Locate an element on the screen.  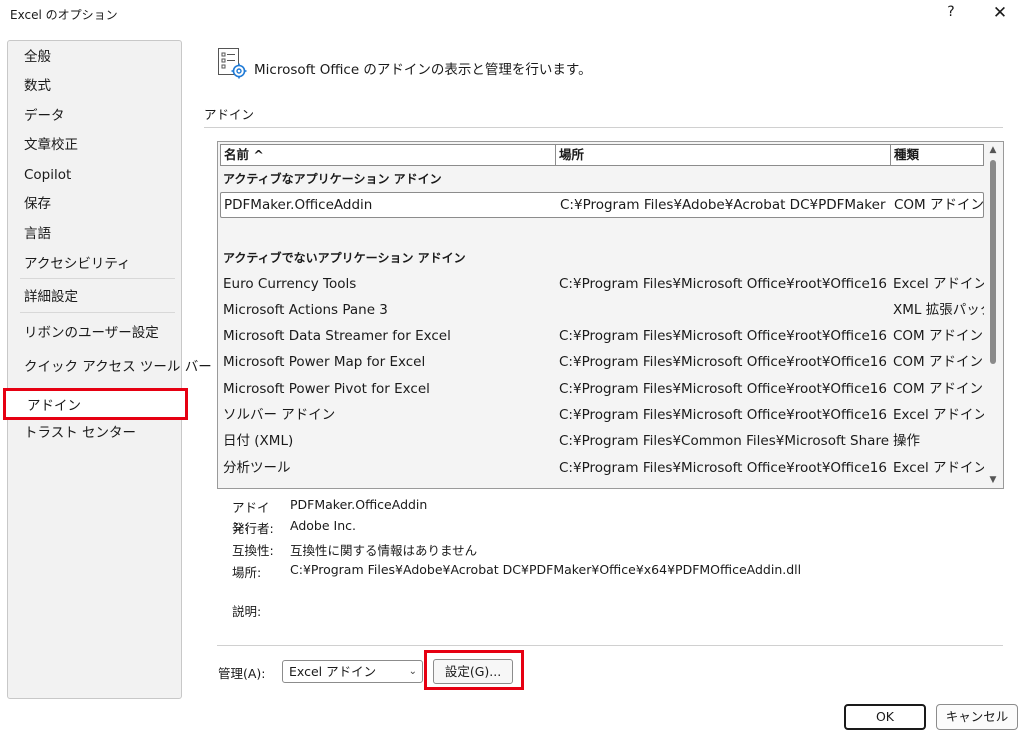
sidebar-item-accessibility: アクセシビリティ is located at coordinates (95, 264).